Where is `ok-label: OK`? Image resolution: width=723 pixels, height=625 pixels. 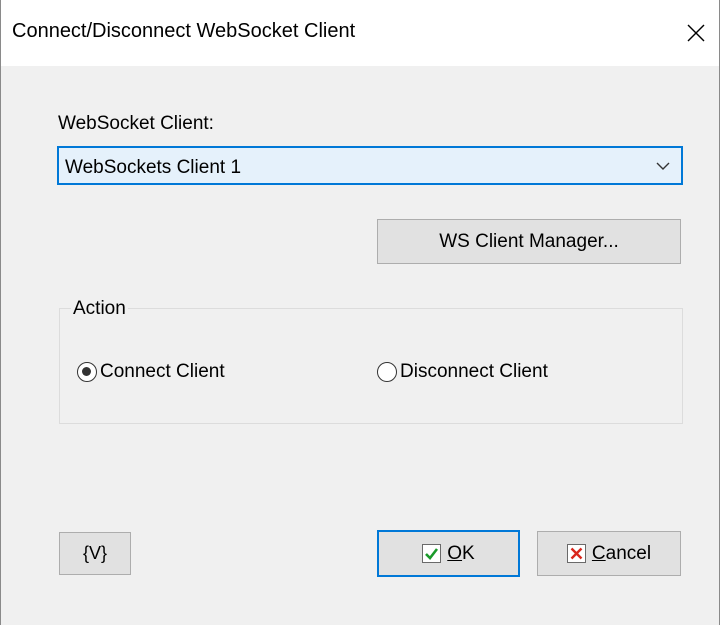 ok-label: OK is located at coordinates (461, 553).